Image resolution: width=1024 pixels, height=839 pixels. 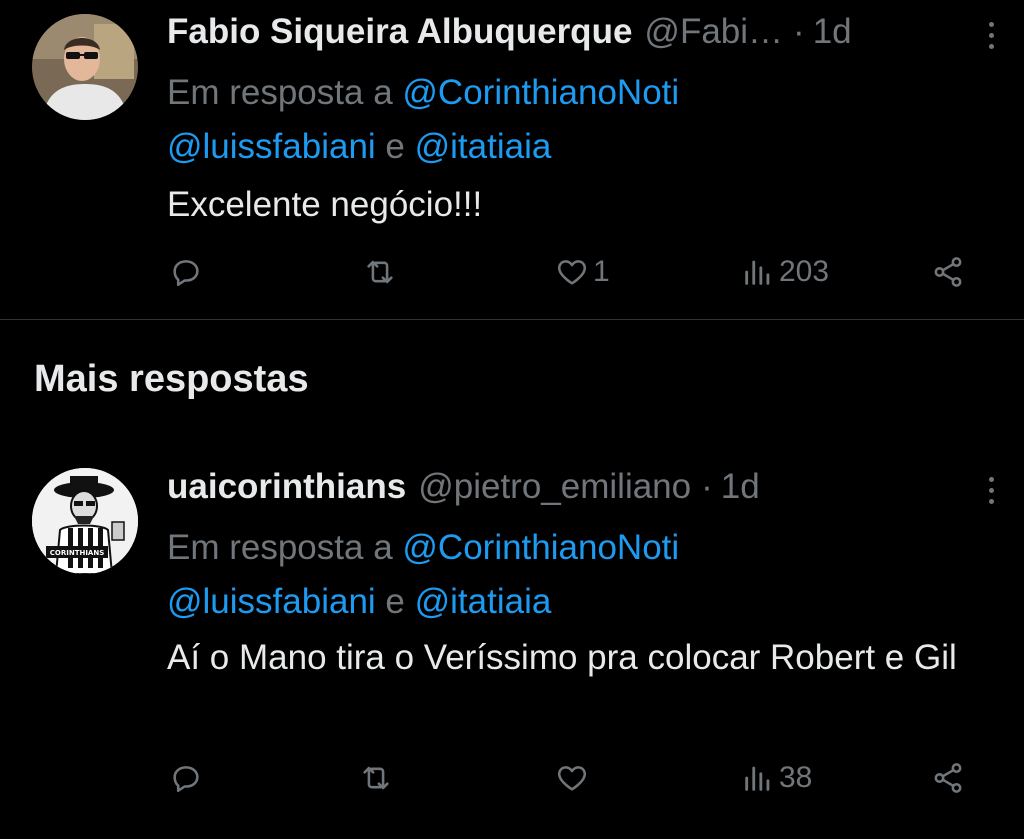 I want to click on divider, so click(x=512, y=319).